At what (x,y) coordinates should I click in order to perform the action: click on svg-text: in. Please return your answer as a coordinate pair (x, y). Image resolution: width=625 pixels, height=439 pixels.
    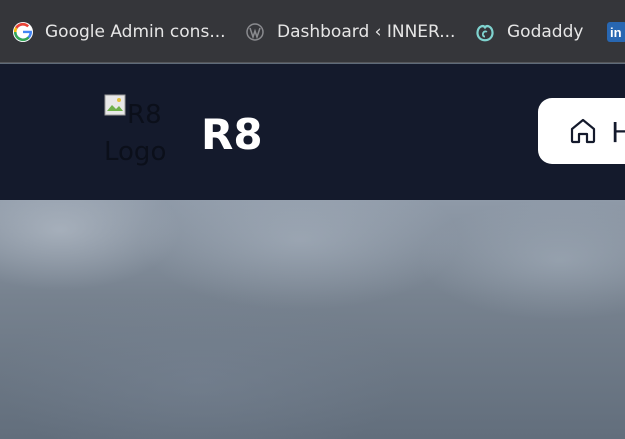
    Looking at the image, I should click on (616, 32).